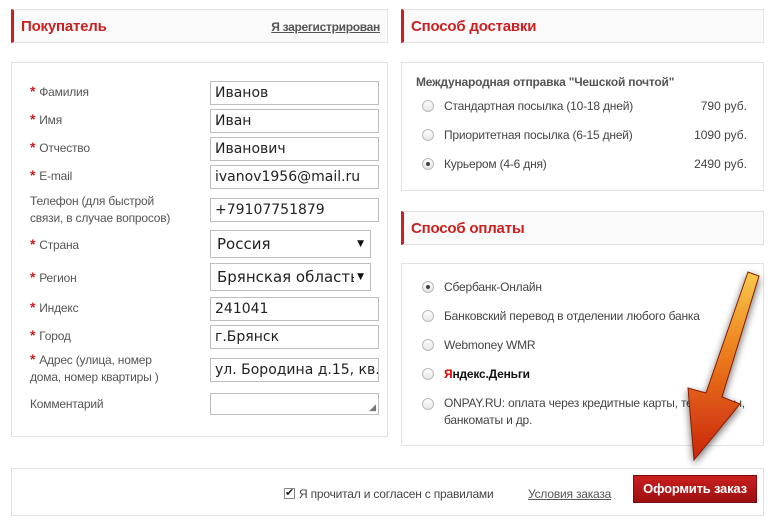 The height and width of the screenshot is (527, 774). Describe the element at coordinates (723, 366) in the screenshot. I see `arrow-pointer-icon` at that location.